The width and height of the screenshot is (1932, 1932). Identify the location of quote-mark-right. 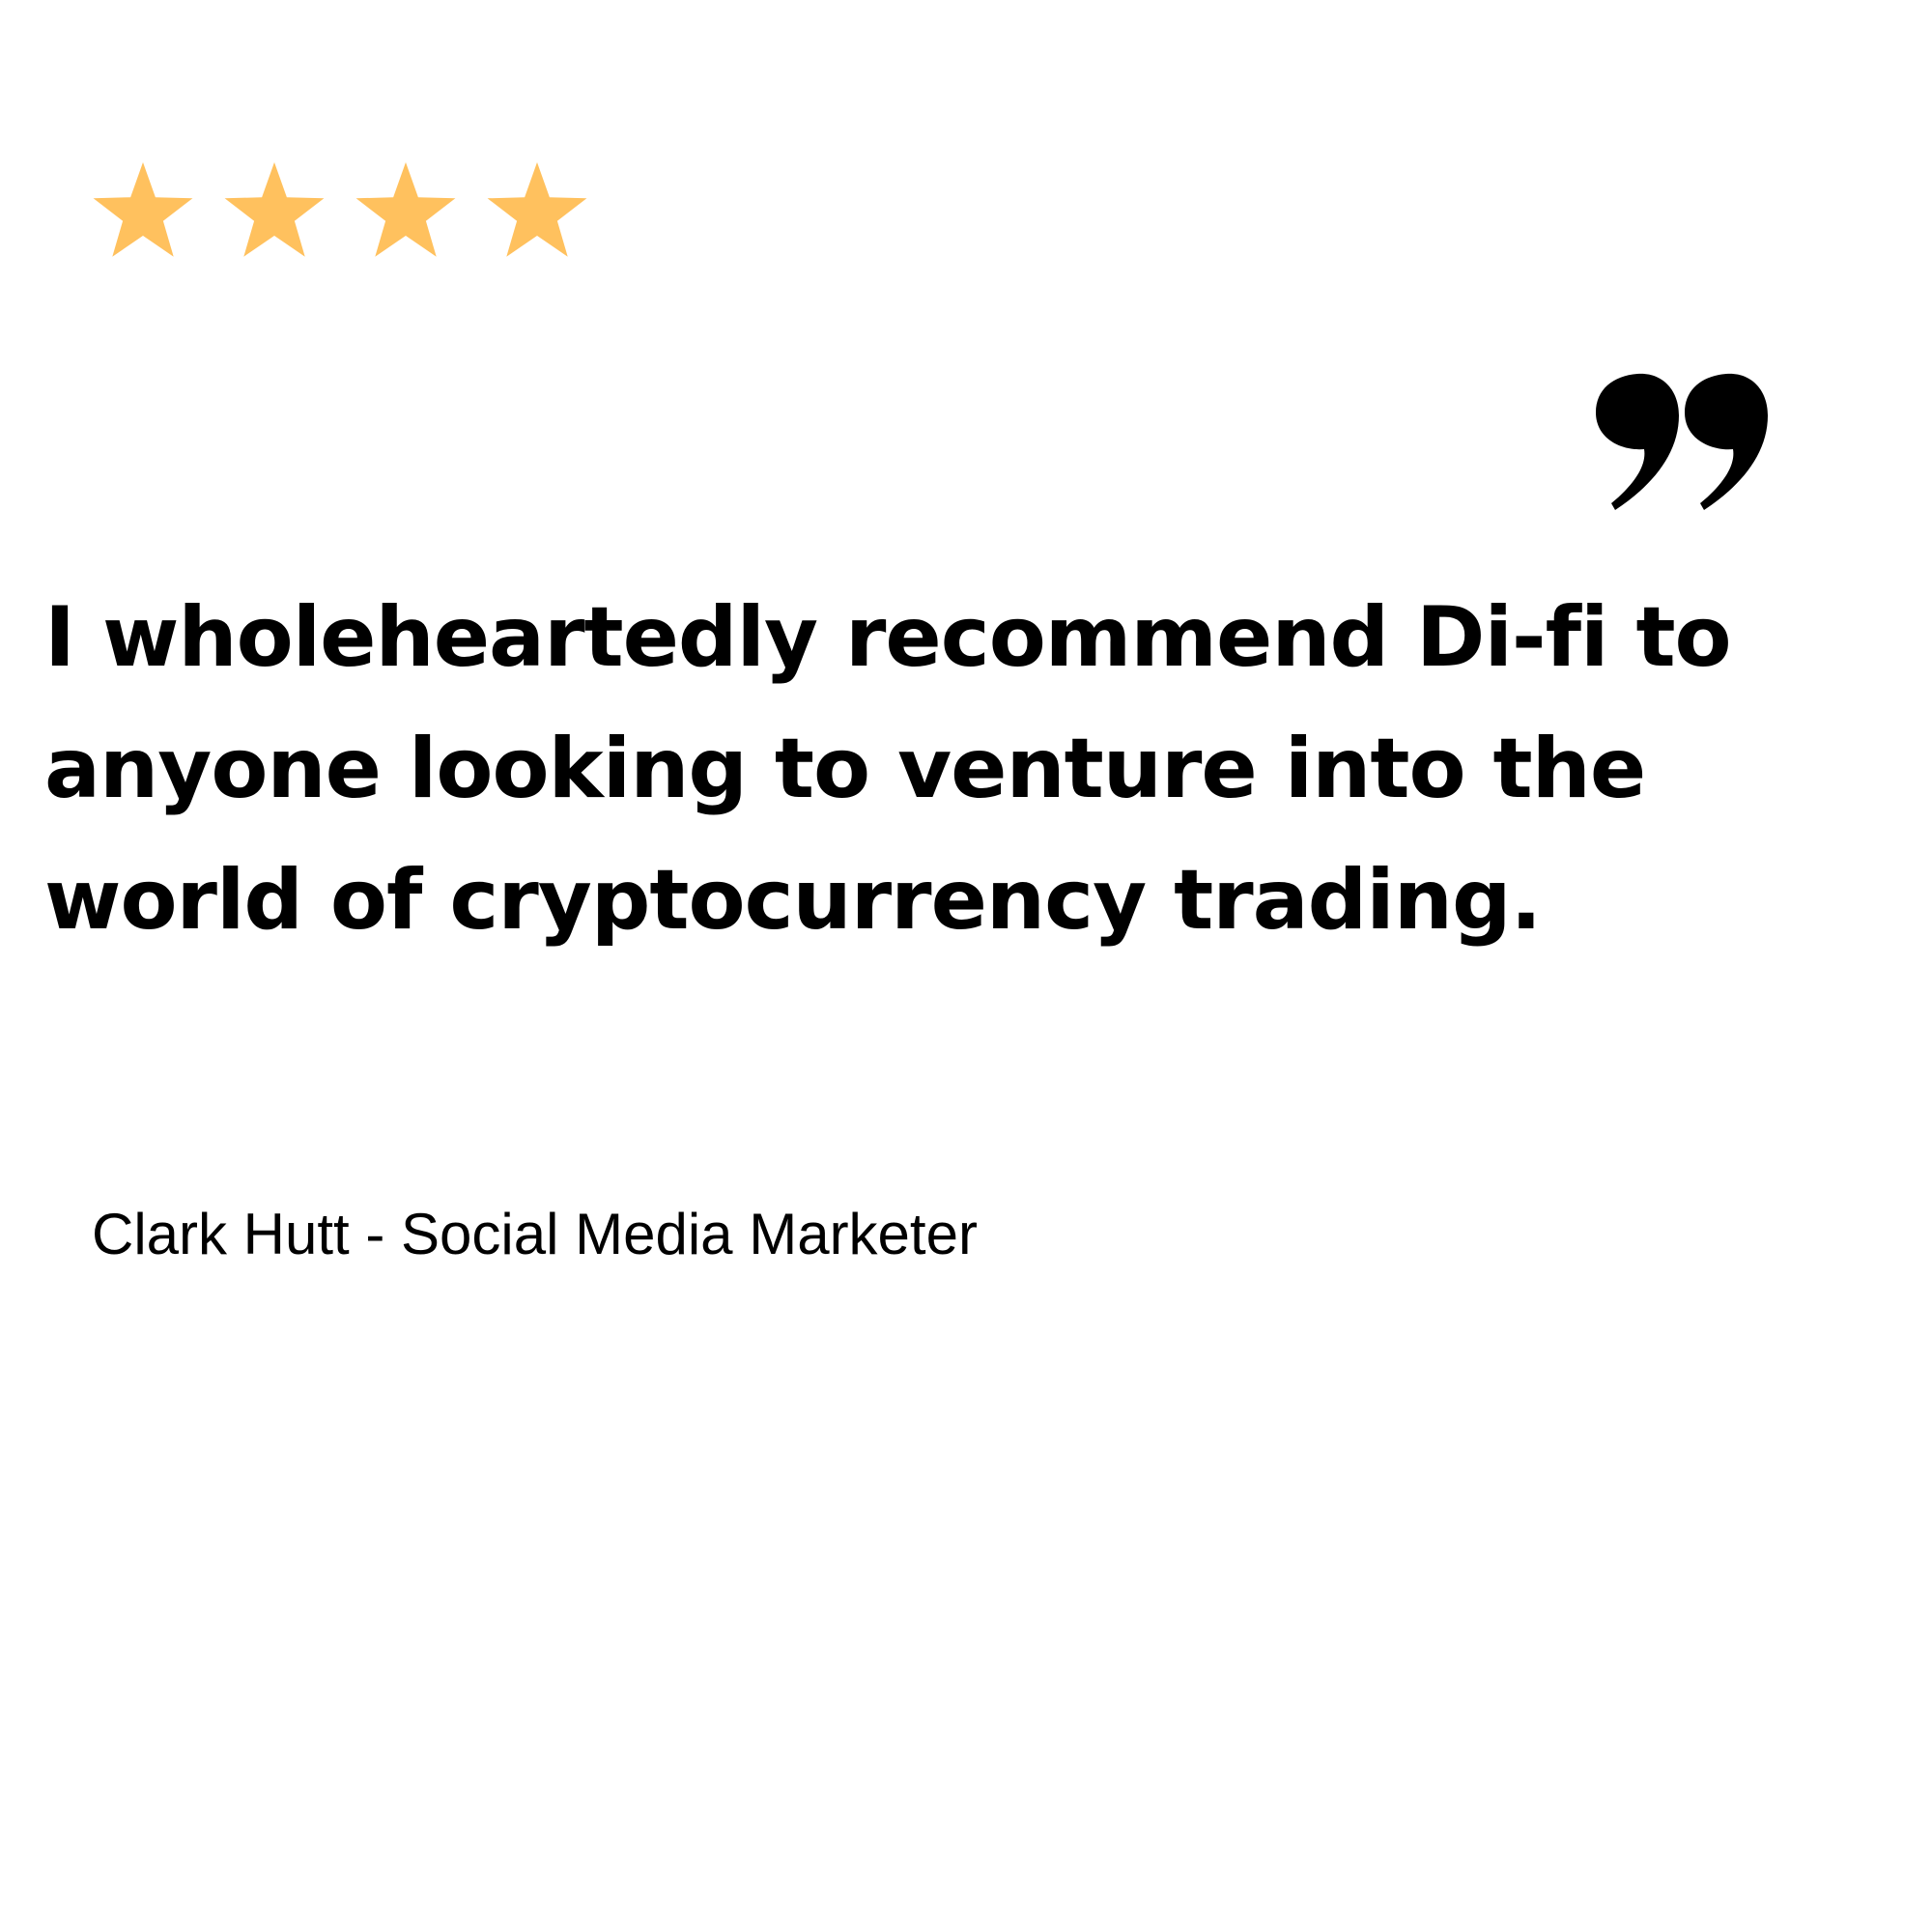
(1726, 441).